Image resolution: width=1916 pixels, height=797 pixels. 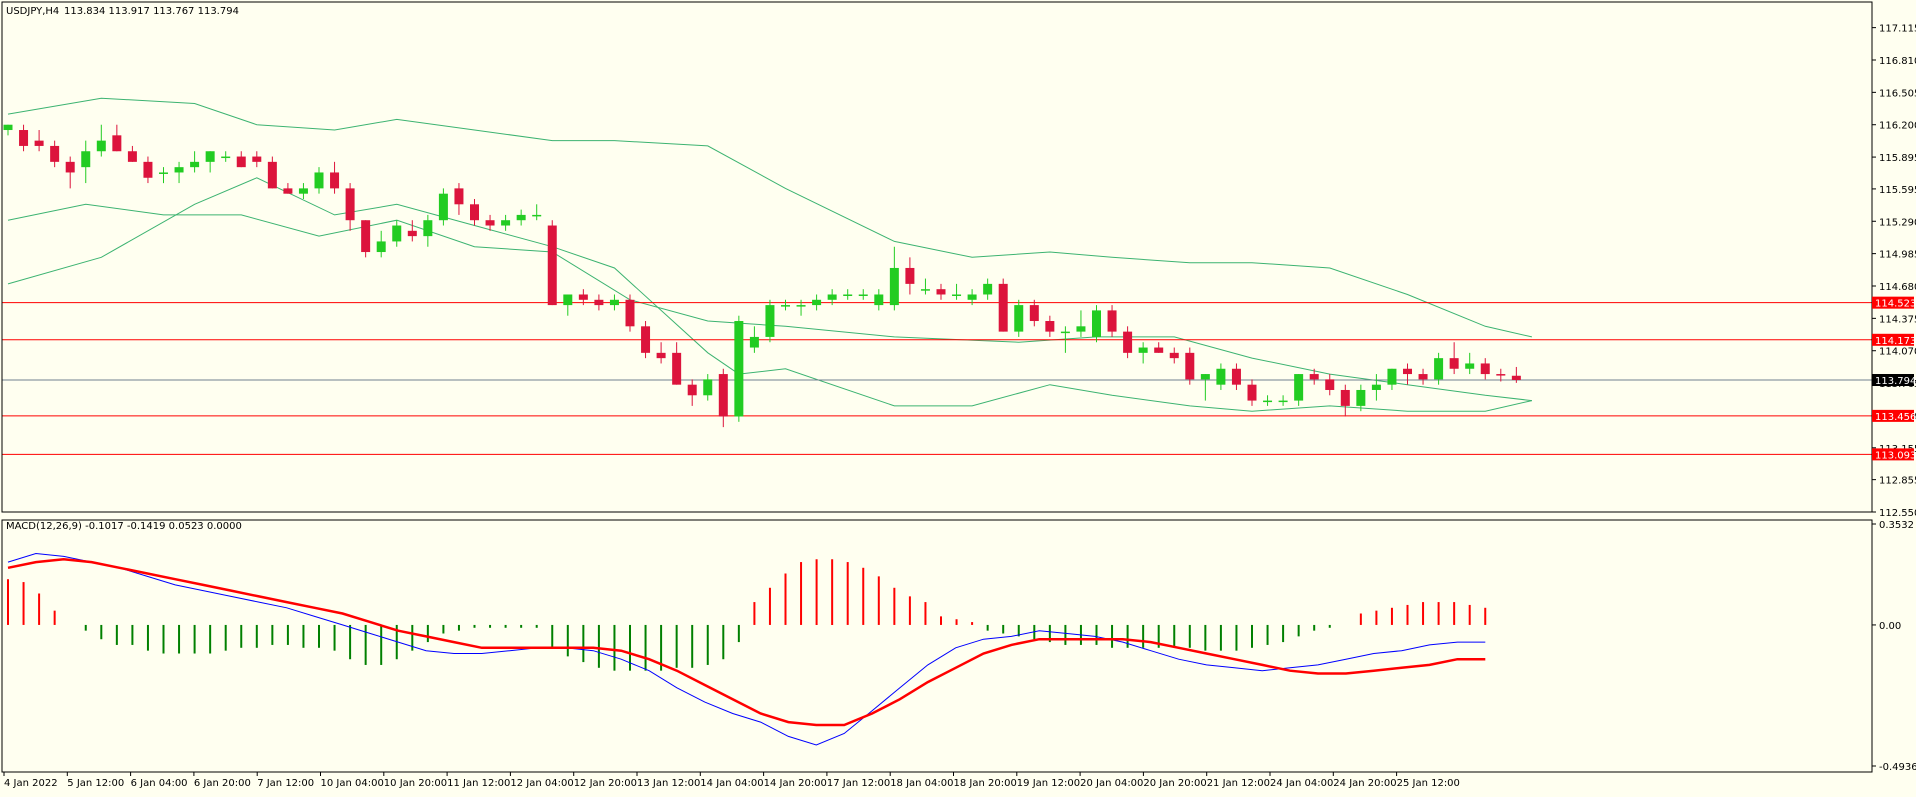 I want to click on time-tick-label: 24 Jan 20:00, so click(x=1364, y=783).